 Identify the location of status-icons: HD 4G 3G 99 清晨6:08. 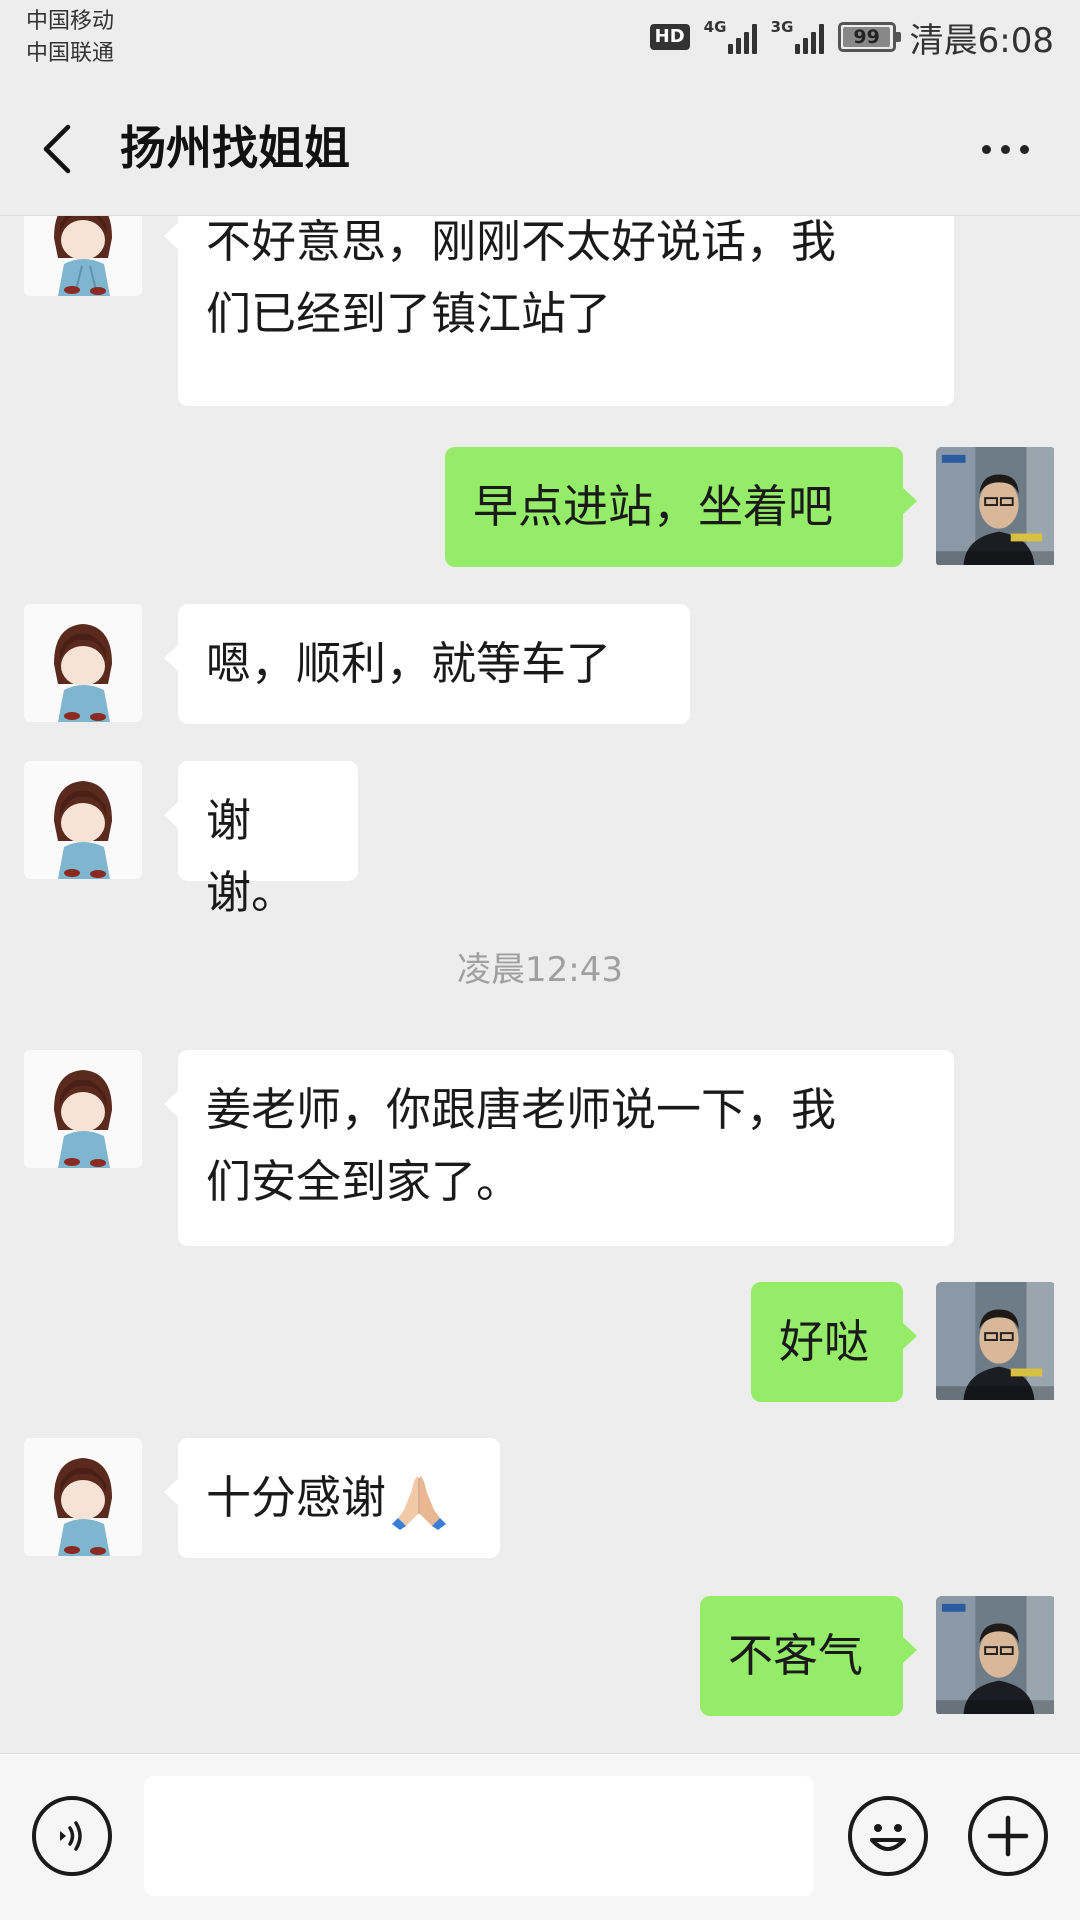
(851, 37).